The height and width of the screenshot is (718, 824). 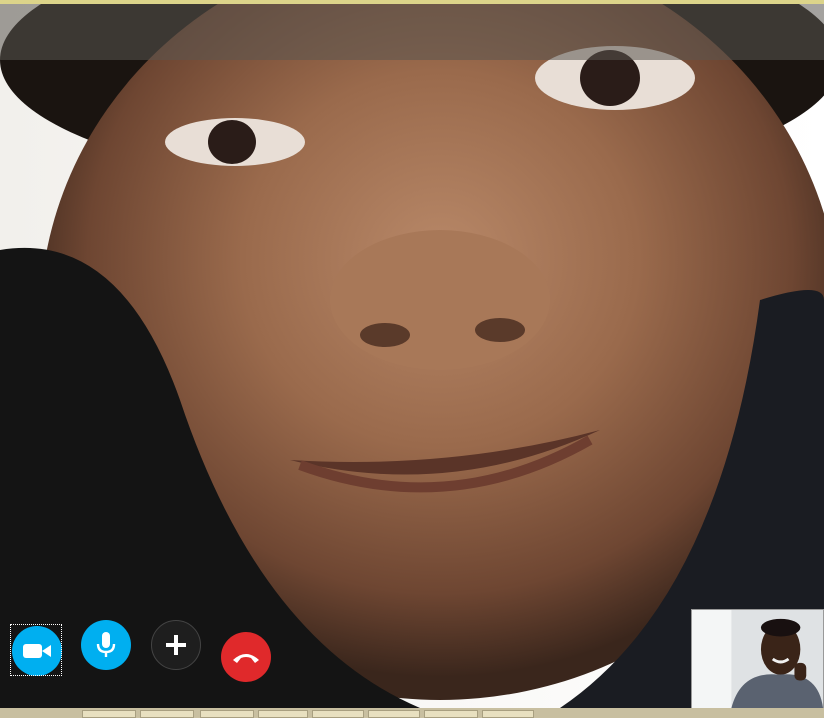 I want to click on hang-up-icon, so click(x=246, y=658).